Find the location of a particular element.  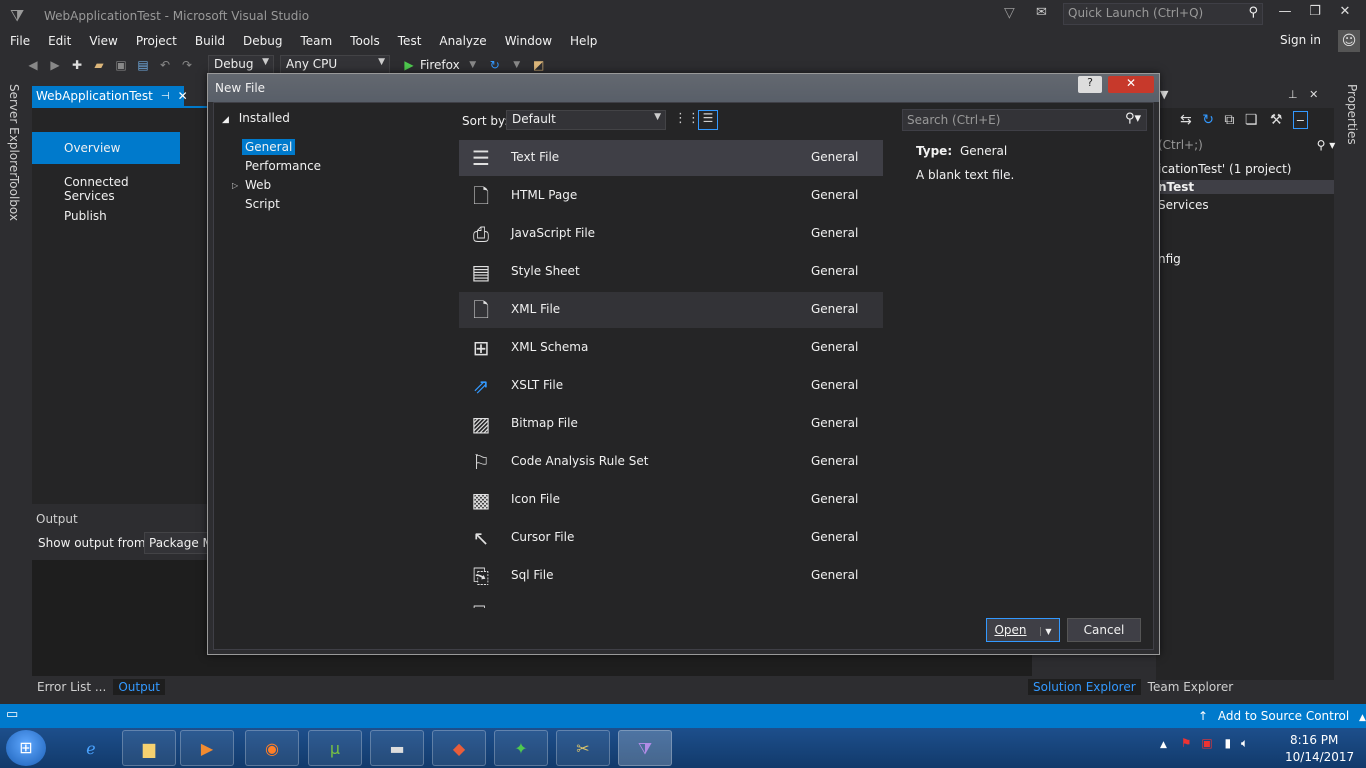

menu-tools: Tools is located at coordinates (364, 41).